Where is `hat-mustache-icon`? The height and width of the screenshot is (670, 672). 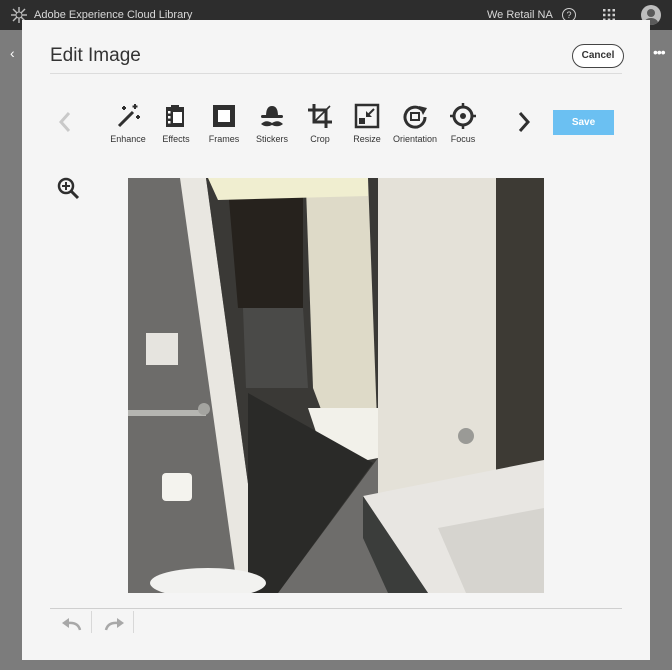 hat-mustache-icon is located at coordinates (272, 116).